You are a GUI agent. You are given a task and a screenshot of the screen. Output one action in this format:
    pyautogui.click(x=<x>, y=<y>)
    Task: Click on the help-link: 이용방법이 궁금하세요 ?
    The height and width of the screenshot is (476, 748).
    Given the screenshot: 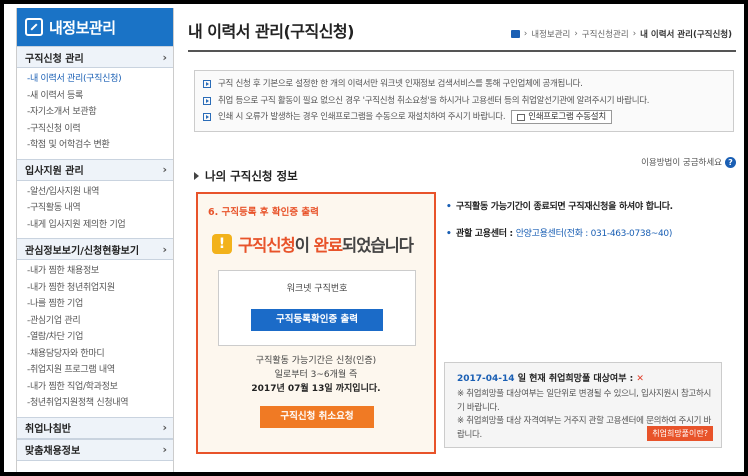 What is the action you would take?
    pyautogui.click(x=688, y=162)
    